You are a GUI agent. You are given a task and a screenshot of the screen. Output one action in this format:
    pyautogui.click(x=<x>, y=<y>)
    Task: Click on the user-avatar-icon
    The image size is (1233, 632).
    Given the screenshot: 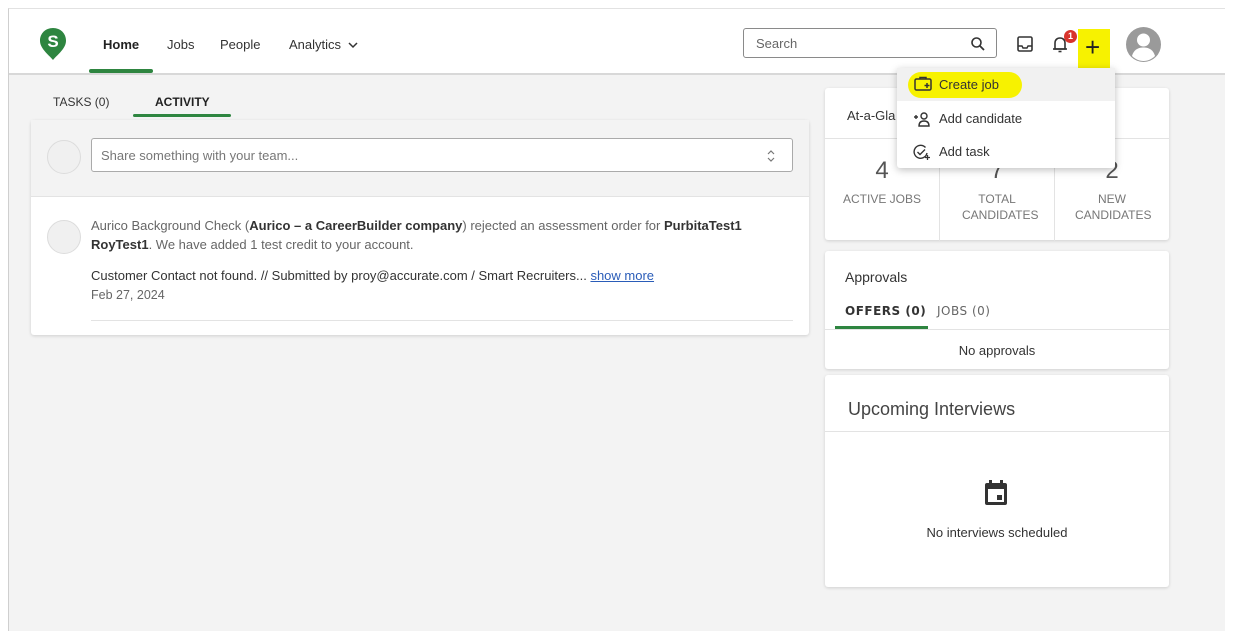 What is the action you would take?
    pyautogui.click(x=1143, y=44)
    